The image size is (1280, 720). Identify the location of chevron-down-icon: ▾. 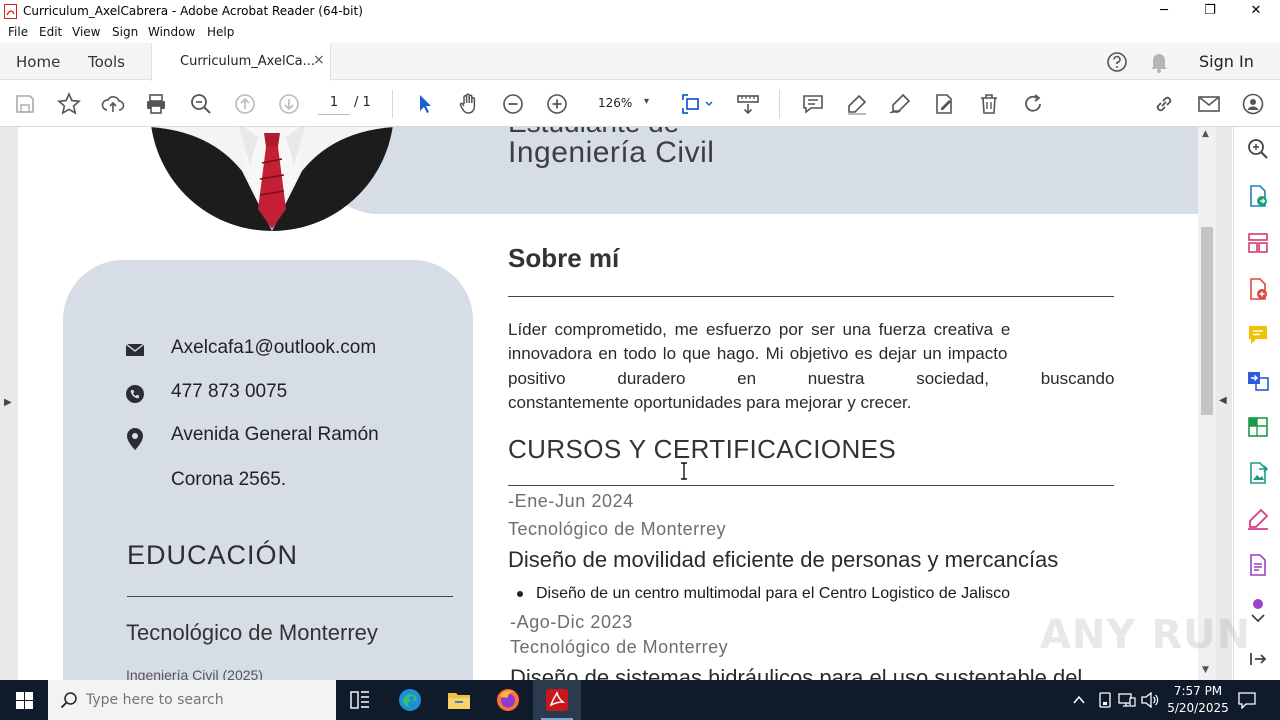
(647, 101).